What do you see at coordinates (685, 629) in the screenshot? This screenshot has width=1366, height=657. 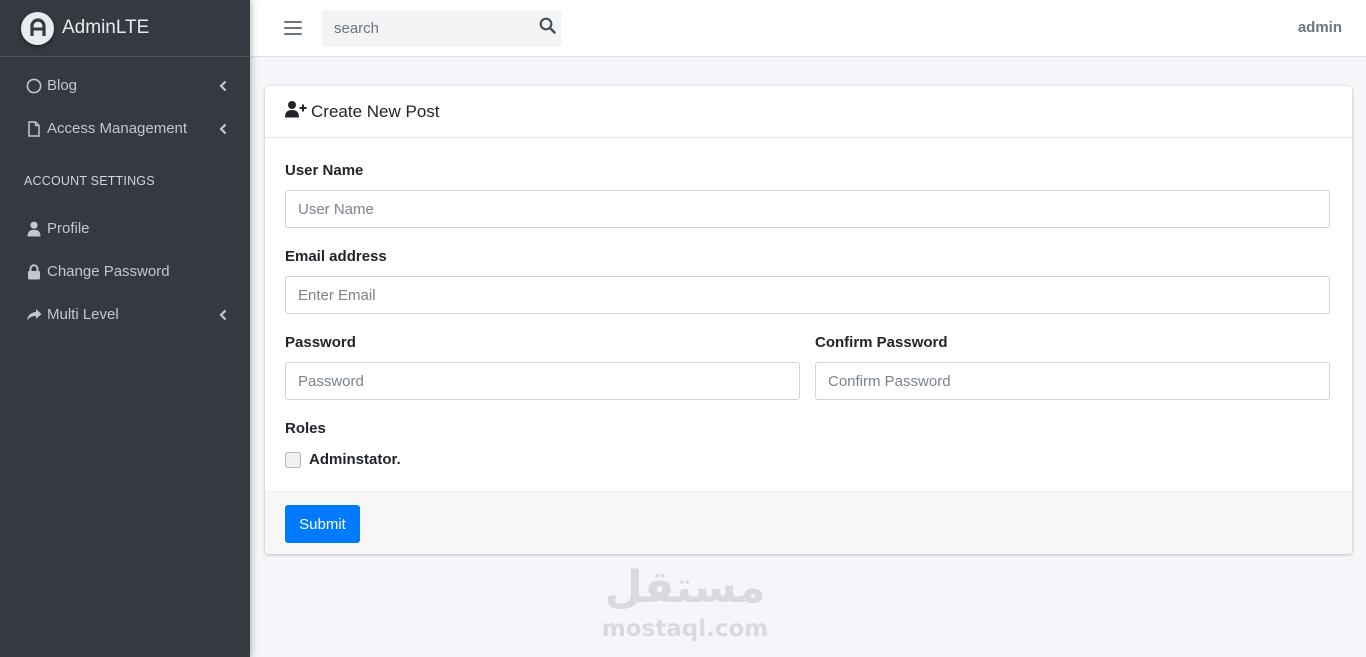 I see `watermark-latin: mostaql.com` at bounding box center [685, 629].